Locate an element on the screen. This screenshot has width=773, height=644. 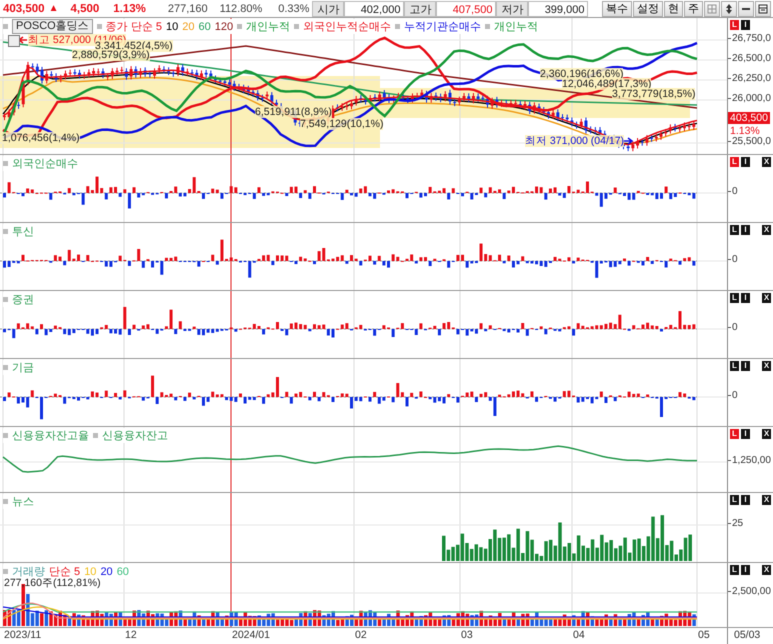
current-price: 403,500 is located at coordinates (24, 8).